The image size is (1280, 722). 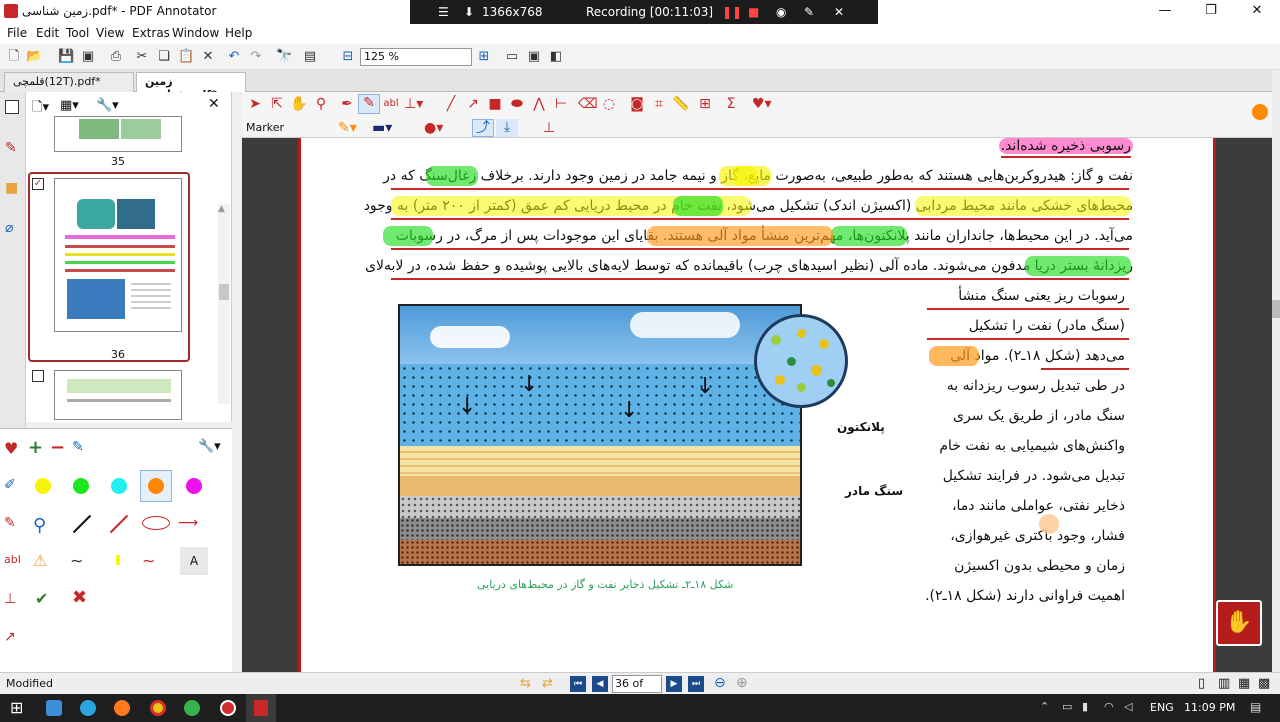 What do you see at coordinates (413, 104) in the screenshot?
I see `stamp-tool-icon: ⊥▾` at bounding box center [413, 104].